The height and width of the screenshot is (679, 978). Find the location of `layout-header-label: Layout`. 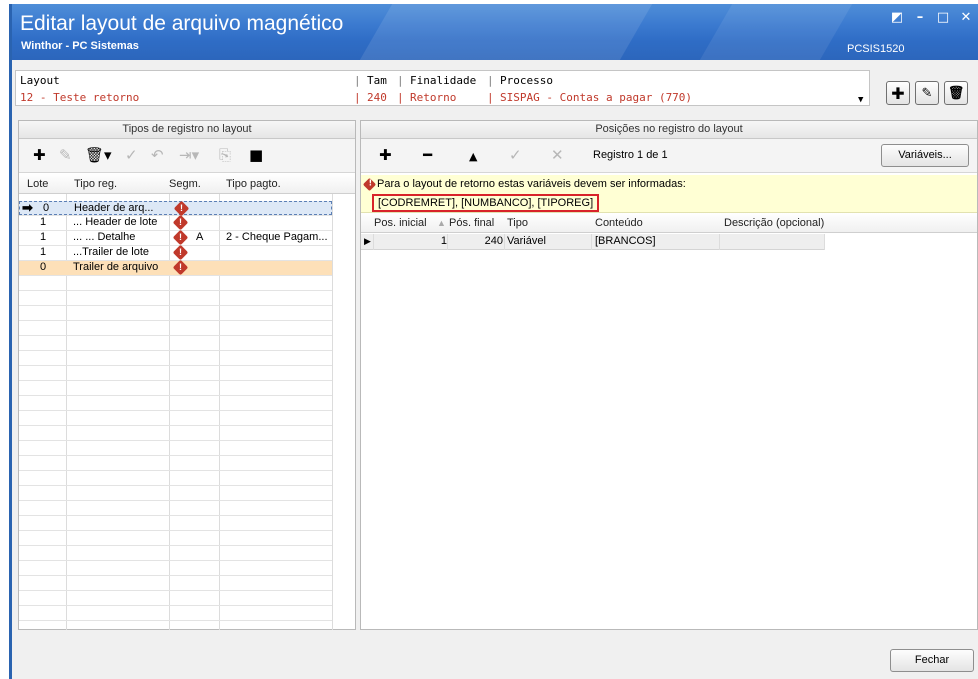

layout-header-label: Layout is located at coordinates (40, 80).